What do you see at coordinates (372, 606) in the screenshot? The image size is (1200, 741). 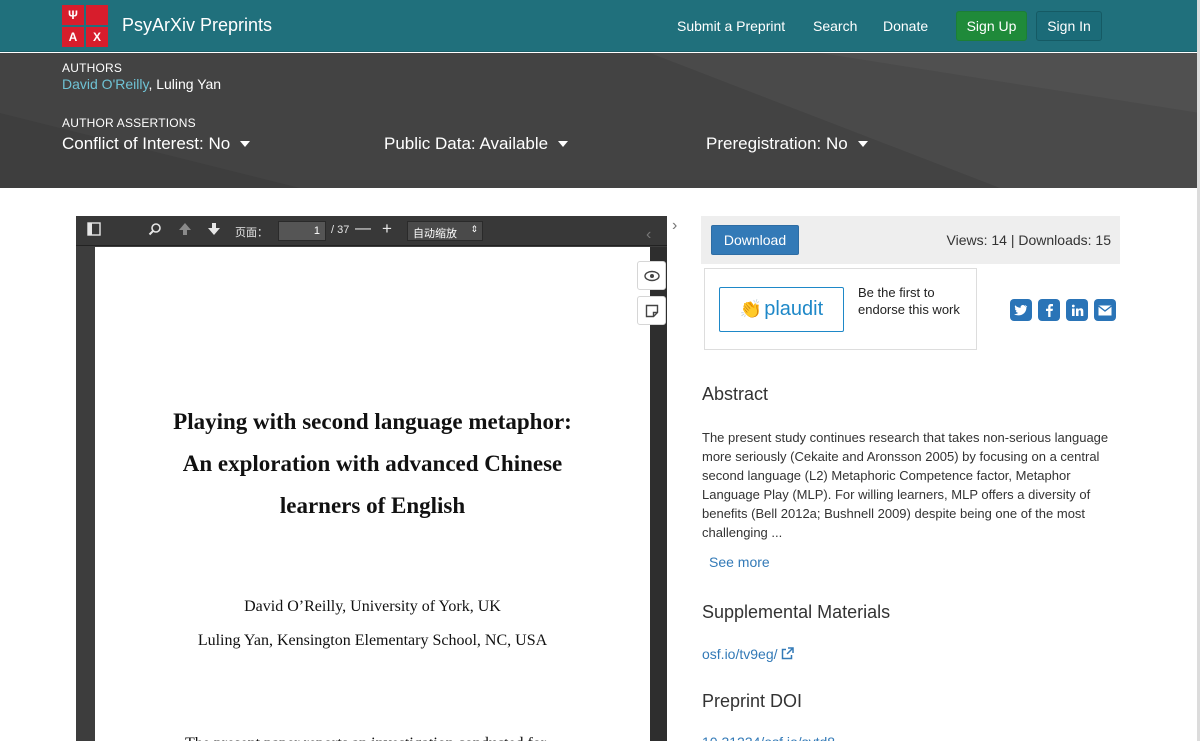 I see `paper-author-line: David O’Reilly, University of York, UK` at bounding box center [372, 606].